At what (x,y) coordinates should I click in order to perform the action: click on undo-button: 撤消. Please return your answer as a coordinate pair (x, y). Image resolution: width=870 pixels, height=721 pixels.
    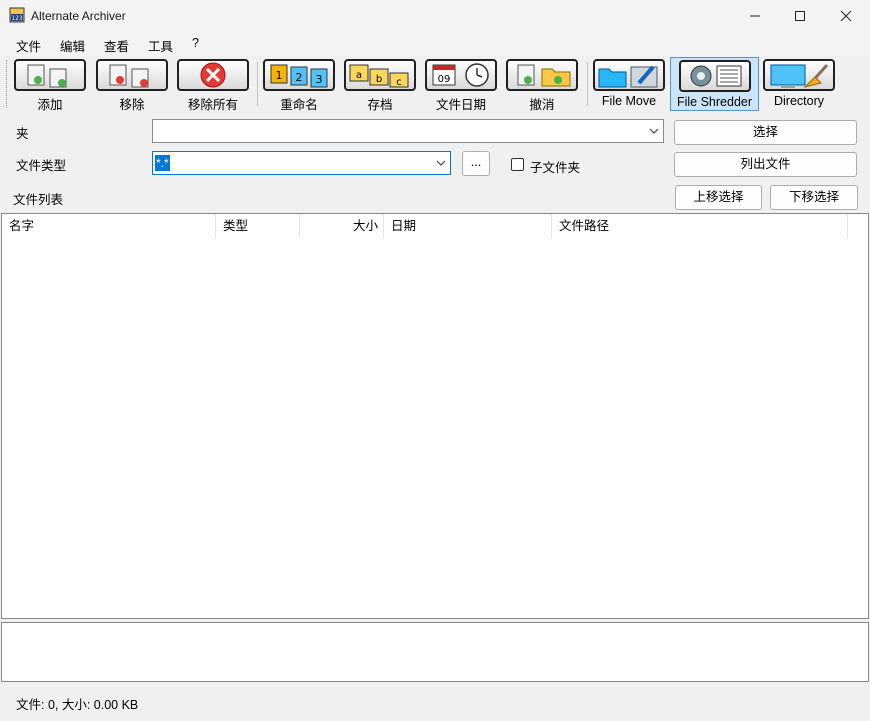
    Looking at the image, I should click on (542, 85).